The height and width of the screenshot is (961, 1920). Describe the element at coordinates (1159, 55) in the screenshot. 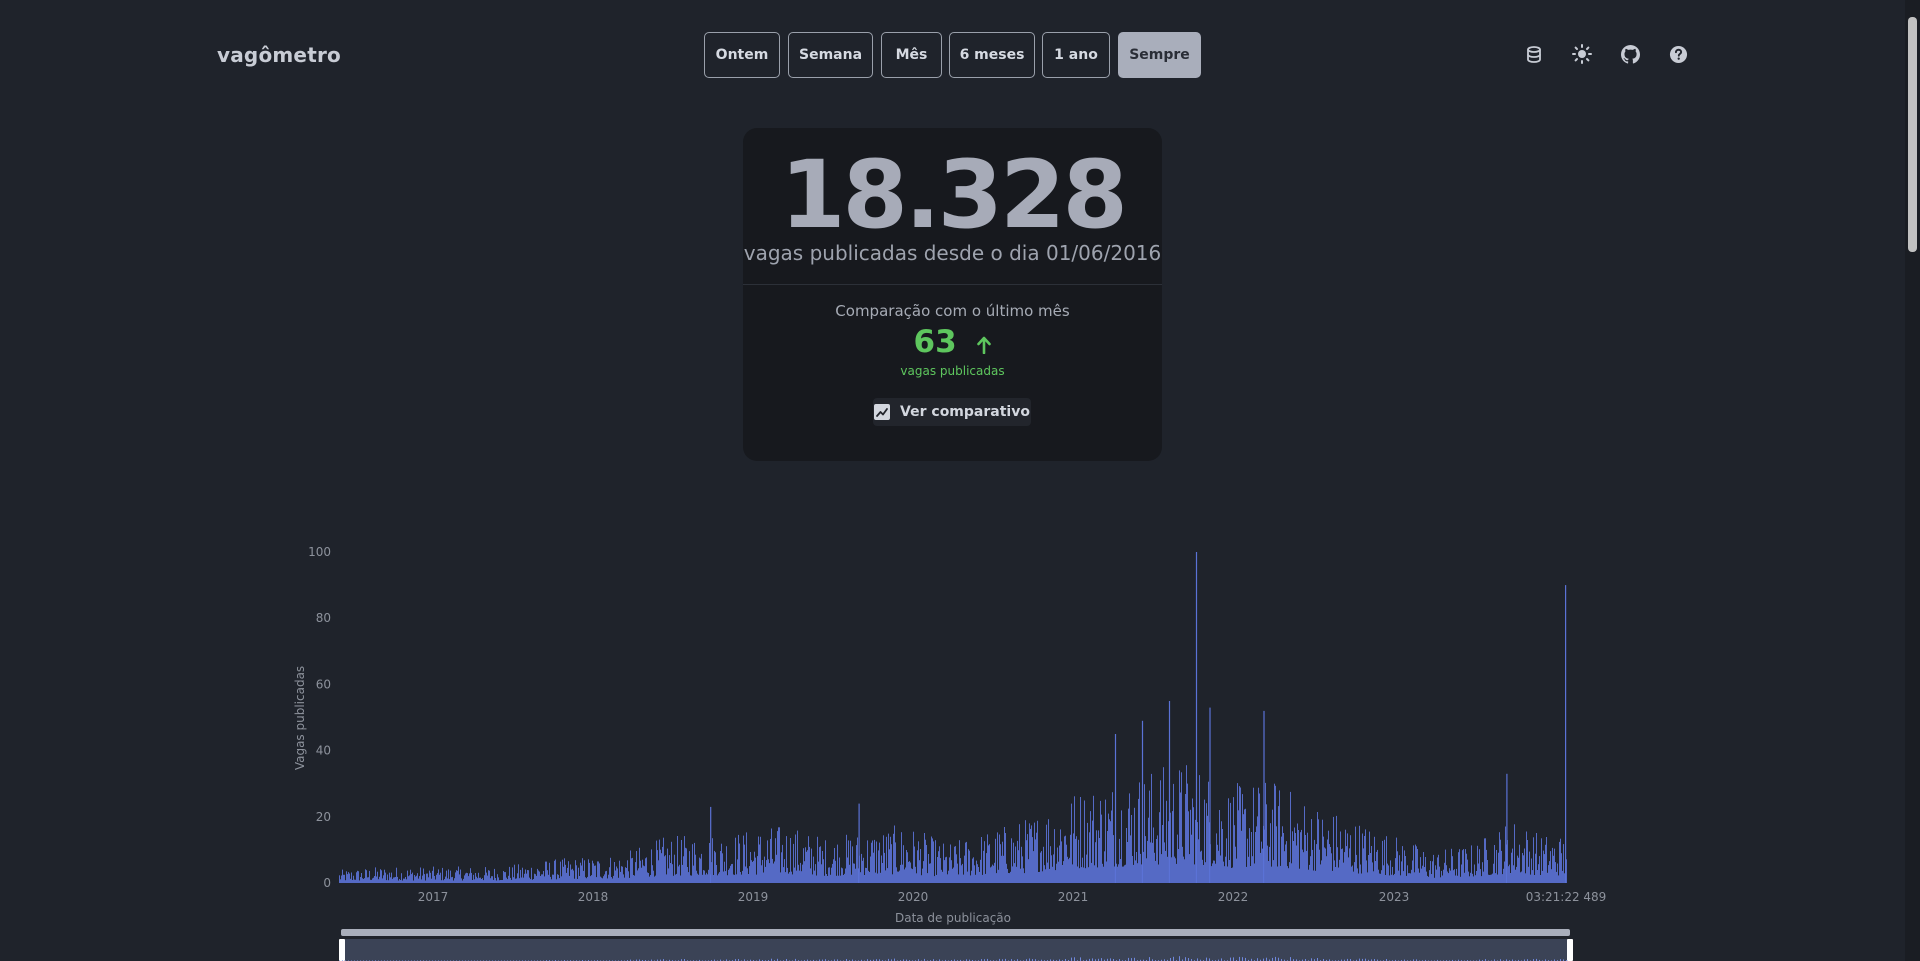

I see `period-button-sempre: Sempre` at that location.